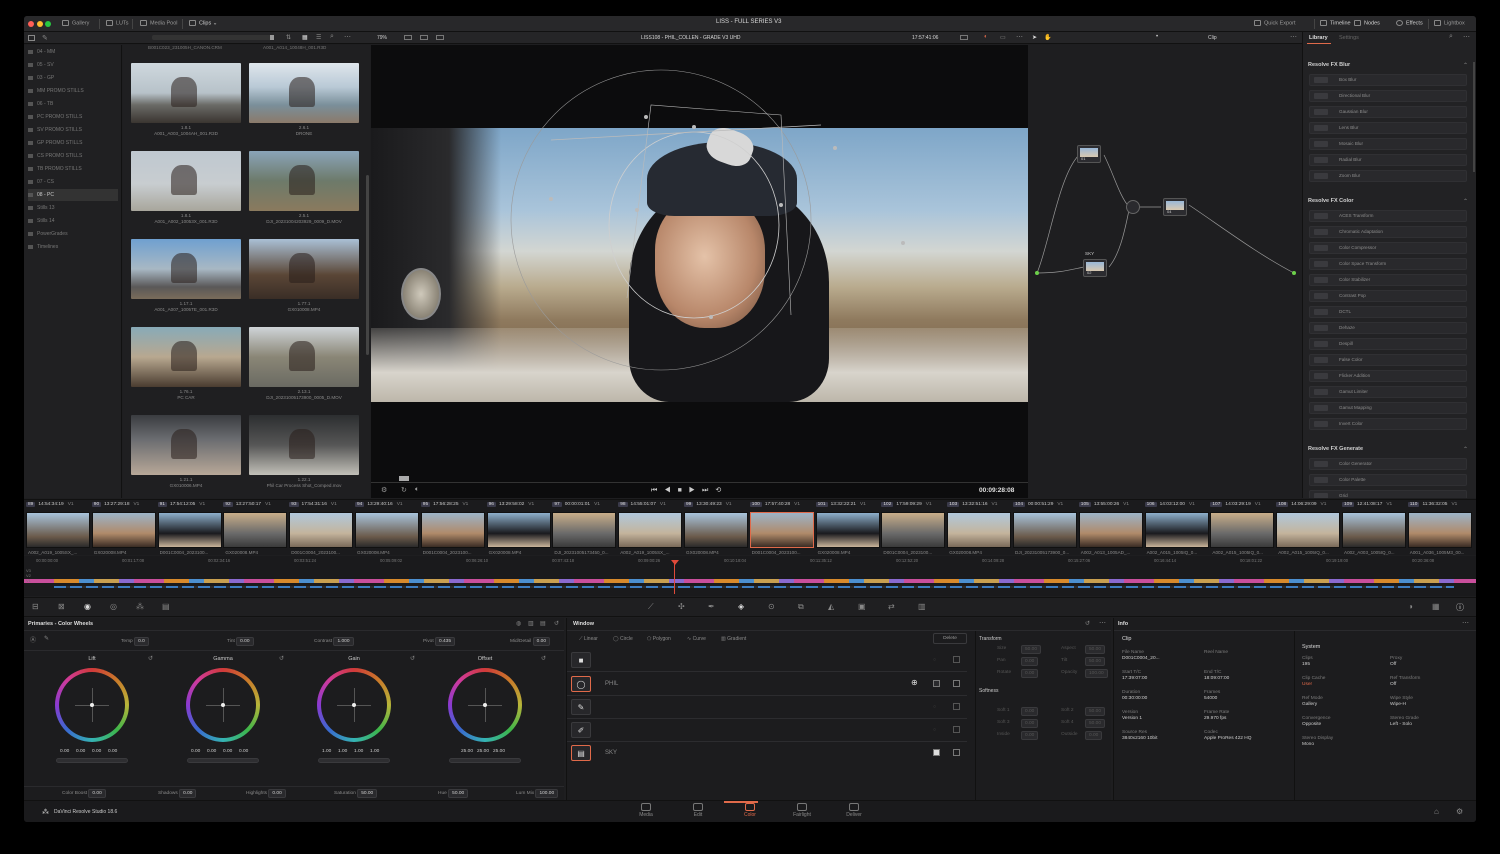  What do you see at coordinates (1388, 128) in the screenshot?
I see `fx-item: Lens Blur` at bounding box center [1388, 128].